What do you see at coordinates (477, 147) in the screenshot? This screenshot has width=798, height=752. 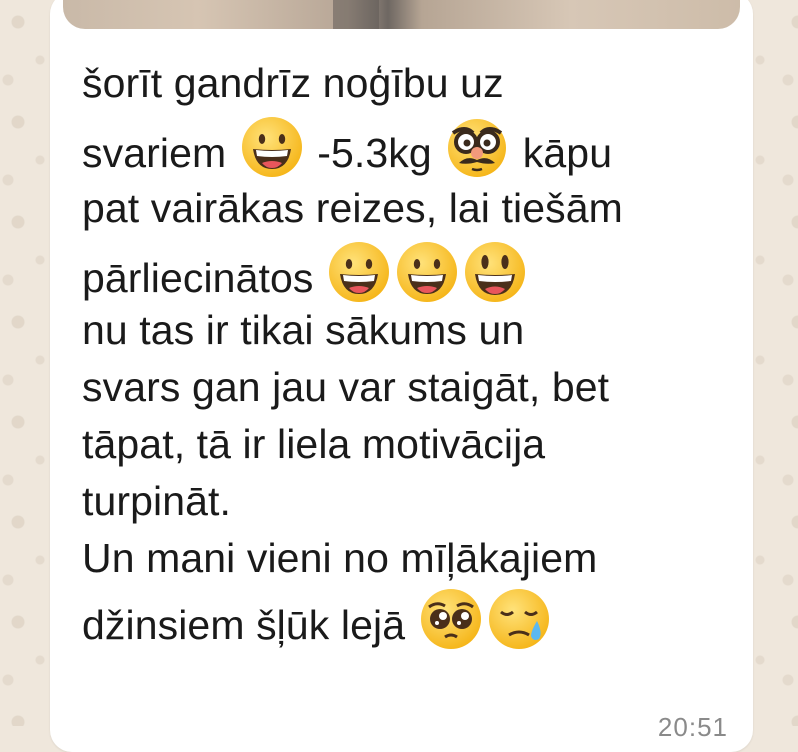 I see `disguised-face-icon` at bounding box center [477, 147].